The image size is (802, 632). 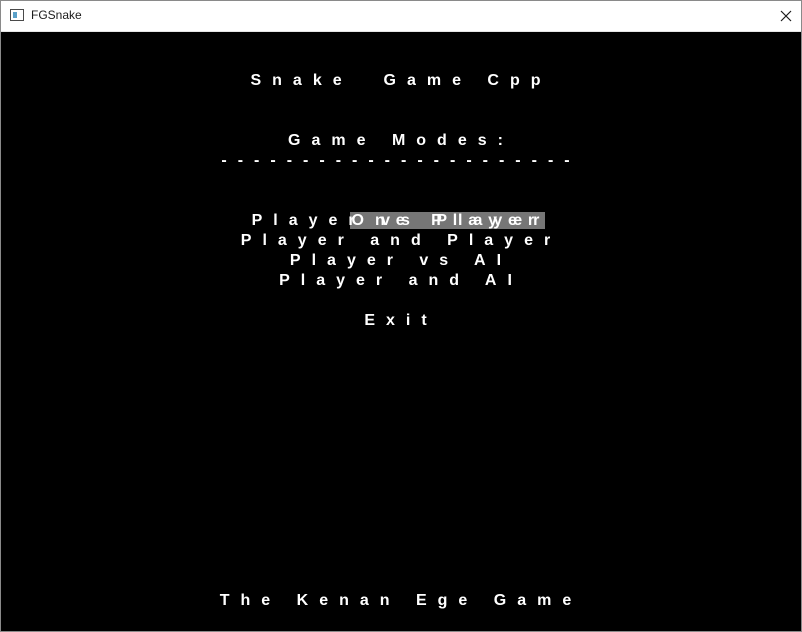 I want to click on menu-header: Game Modes:, so click(x=401, y=140).